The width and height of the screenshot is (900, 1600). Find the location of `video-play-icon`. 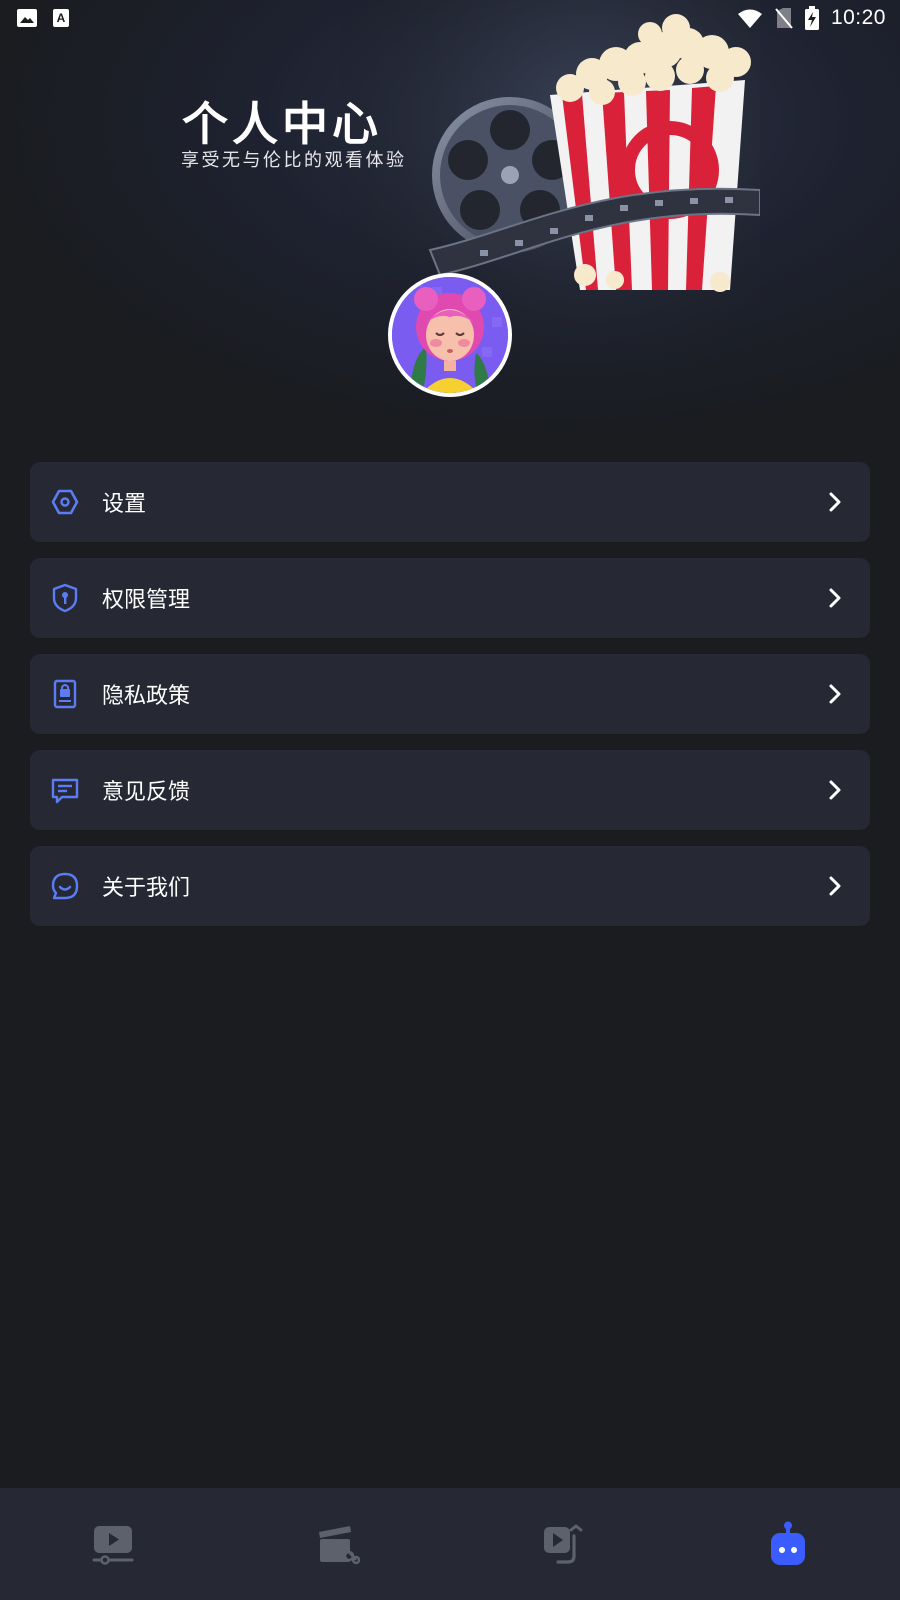

video-play-icon is located at coordinates (112, 1545).